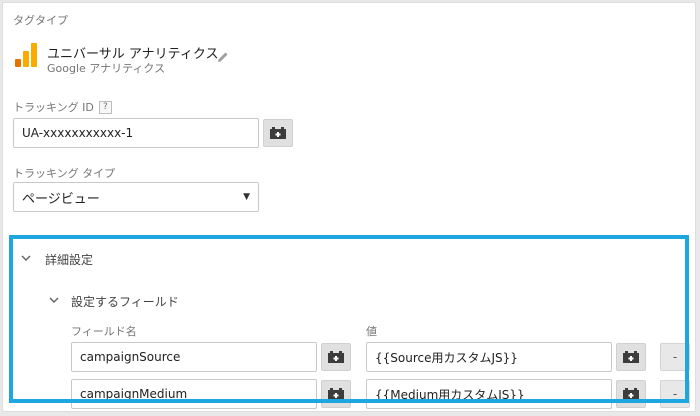 This screenshot has width=700, height=416. Describe the element at coordinates (26, 55) in the screenshot. I see `google-analytics-logo-icon` at that location.